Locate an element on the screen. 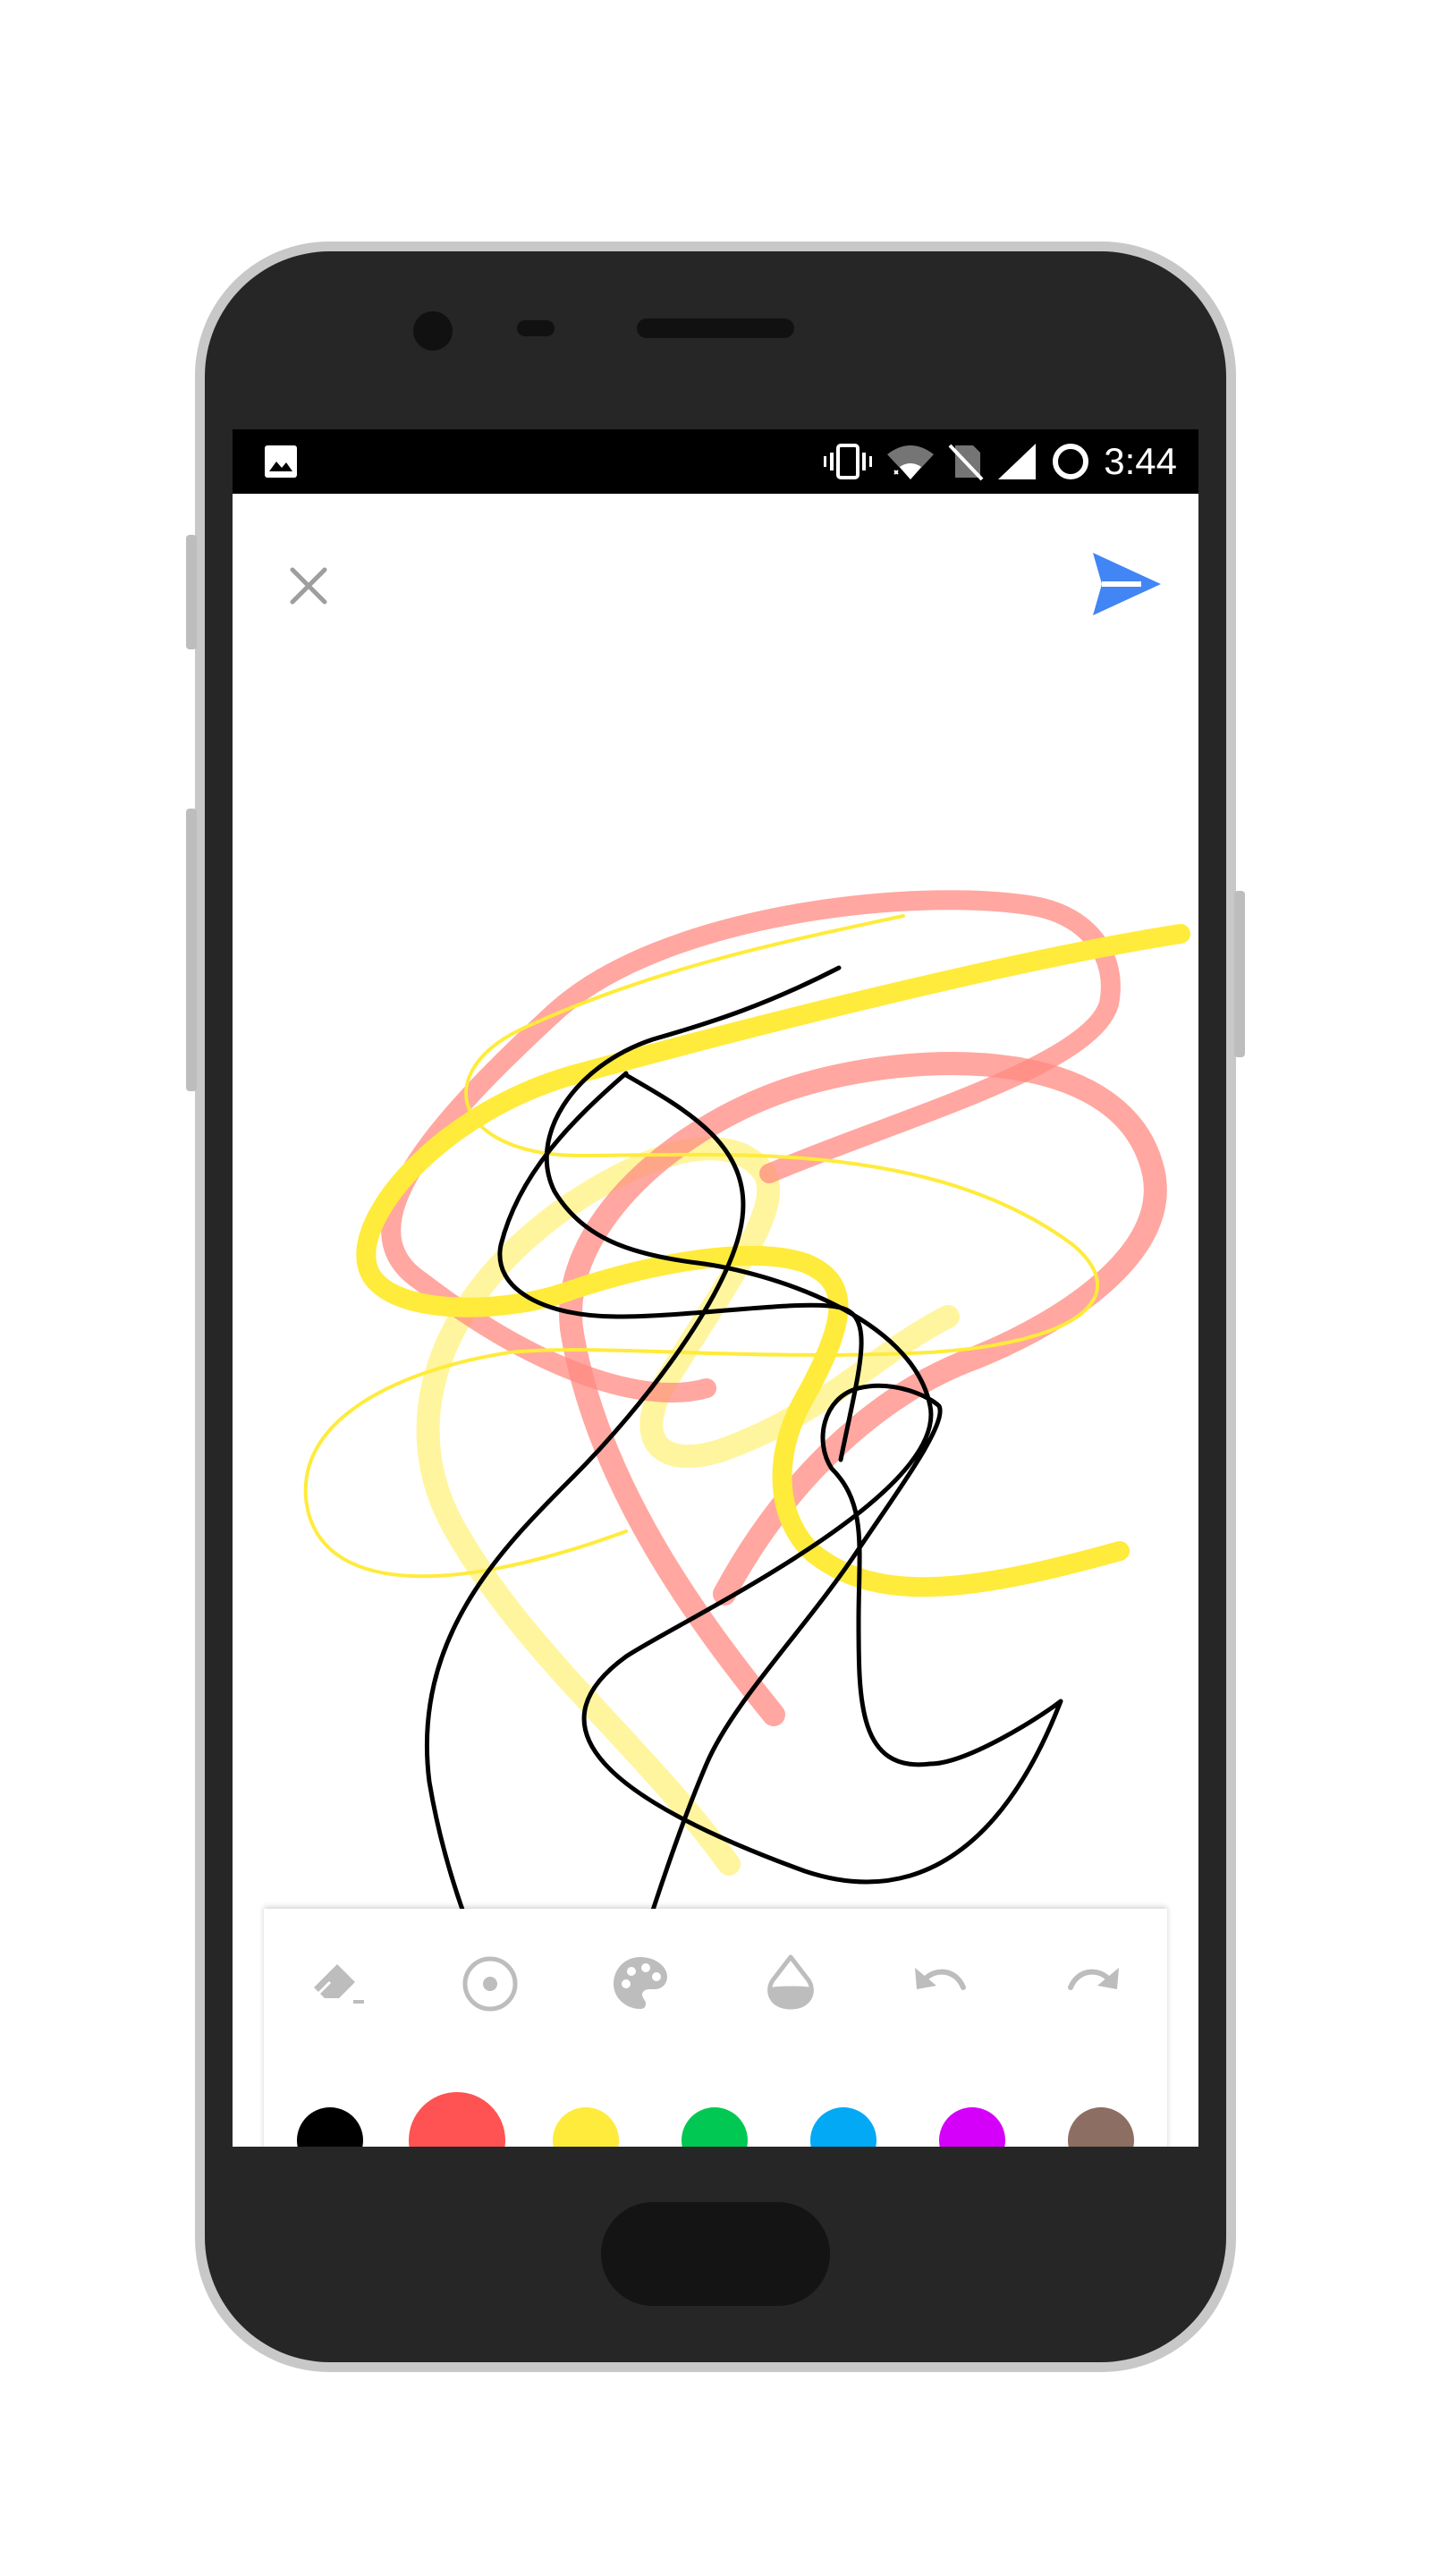  drawing-toolbar is located at coordinates (716, 2028).